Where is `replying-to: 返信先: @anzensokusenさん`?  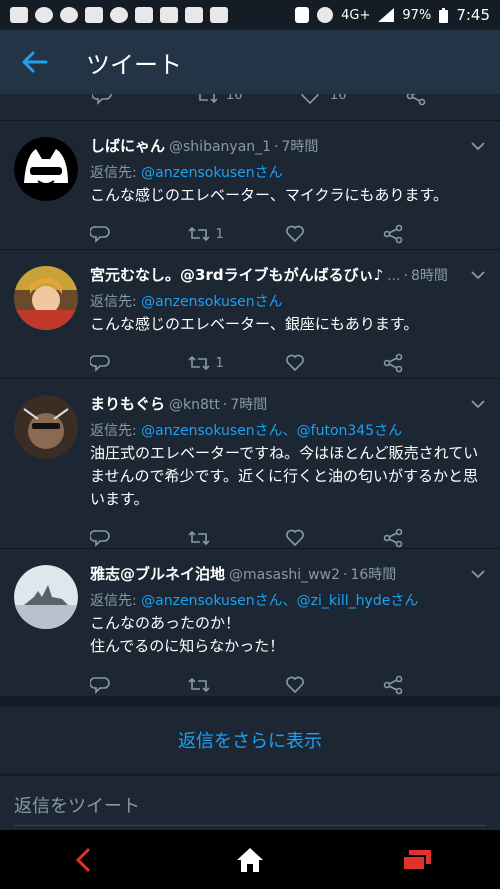 replying-to: 返信先: @anzensokusenさん is located at coordinates (285, 172).